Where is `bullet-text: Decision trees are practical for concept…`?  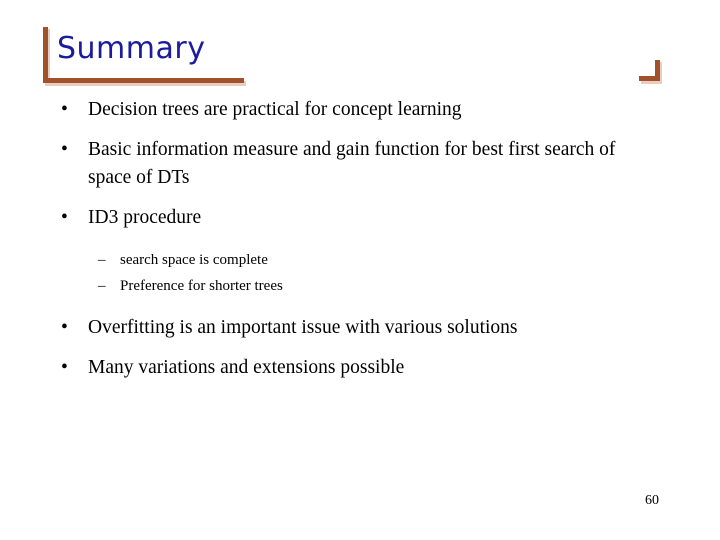
bullet-text: Decision trees are practical for concept… is located at coordinates (275, 109).